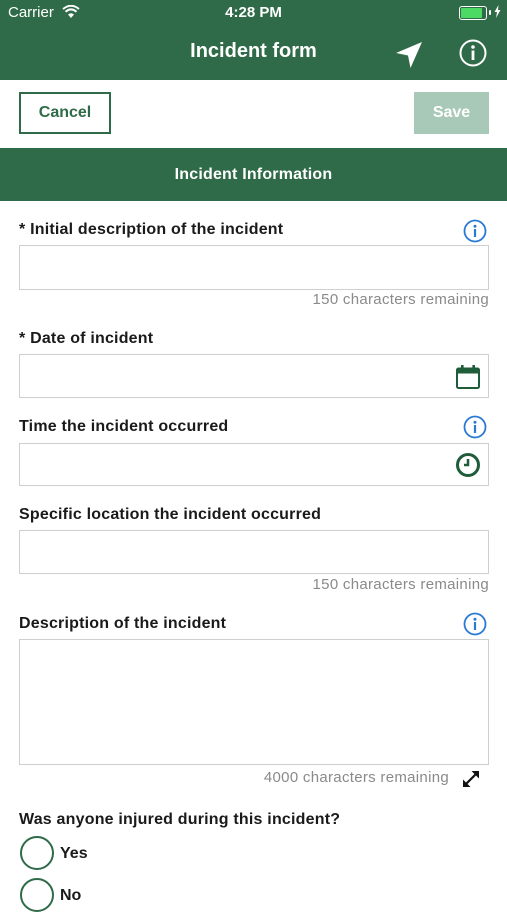 The image size is (507, 912). What do you see at coordinates (254, 267) in the screenshot?
I see `initial-description-input` at bounding box center [254, 267].